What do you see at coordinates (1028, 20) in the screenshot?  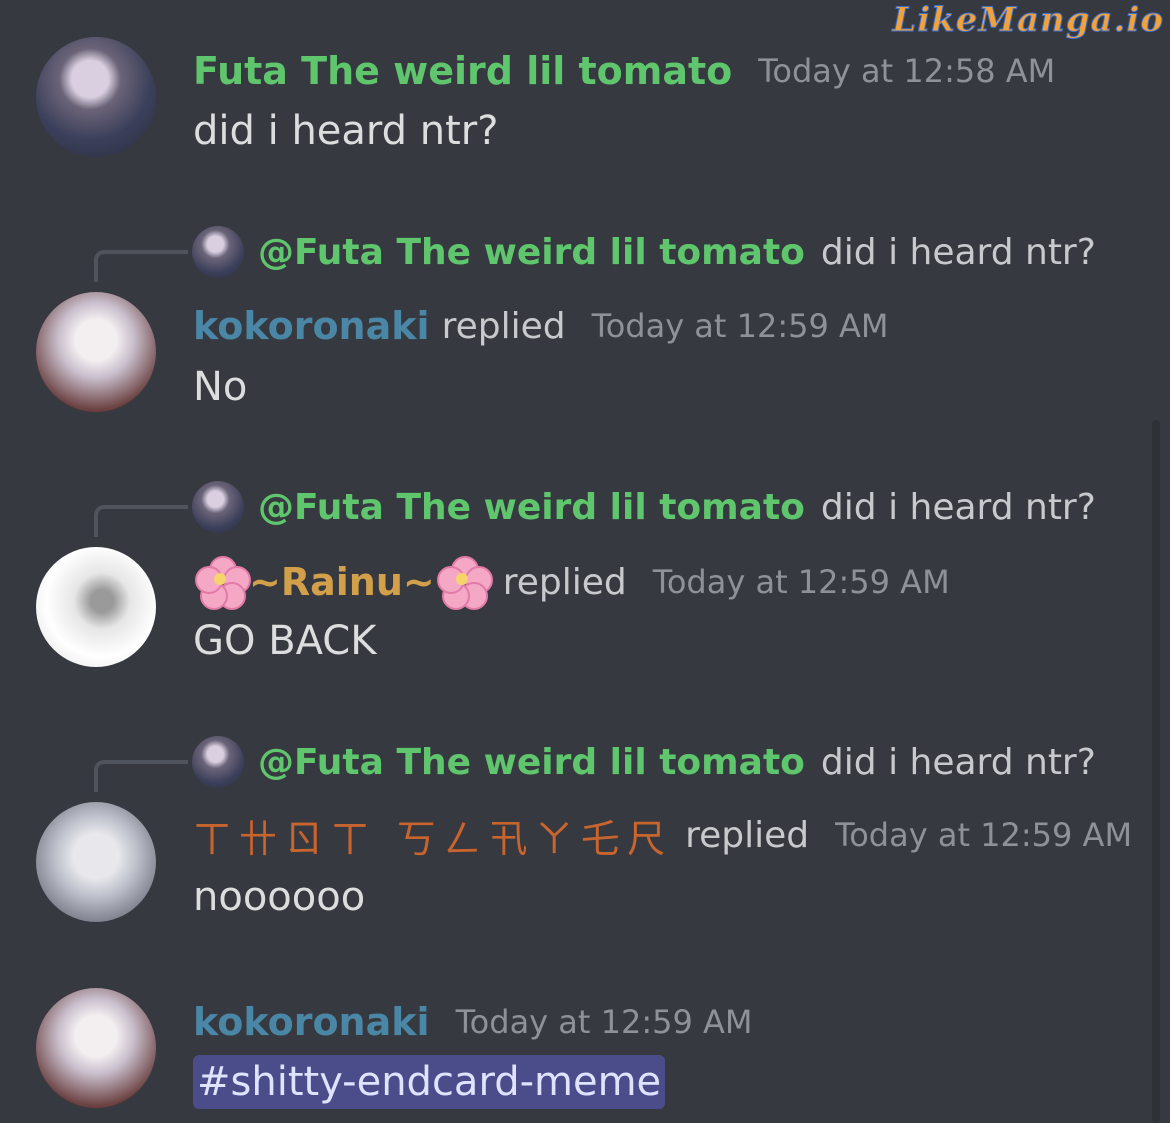 I see `watermark-logo: LikeManga.io` at bounding box center [1028, 20].